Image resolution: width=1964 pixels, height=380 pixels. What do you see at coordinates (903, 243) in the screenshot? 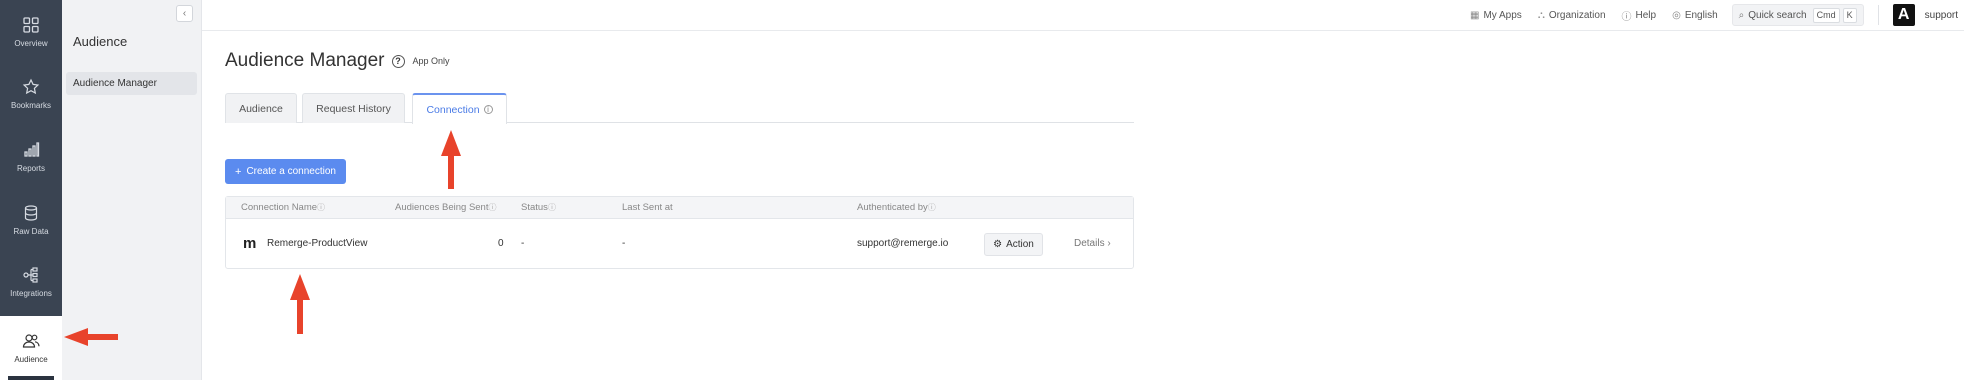
I see `authenticated-by-value: support@remerge.io` at bounding box center [903, 243].